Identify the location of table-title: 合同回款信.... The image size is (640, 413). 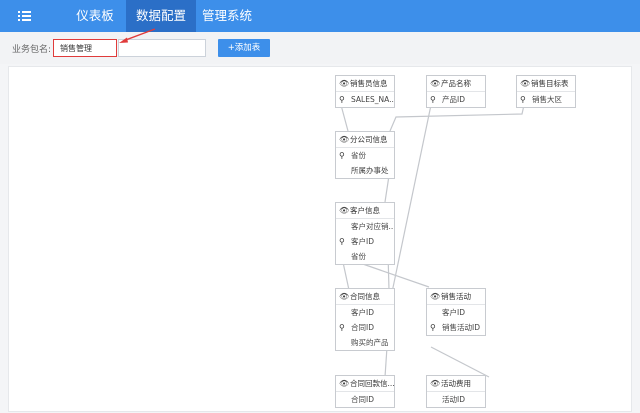
(372, 383).